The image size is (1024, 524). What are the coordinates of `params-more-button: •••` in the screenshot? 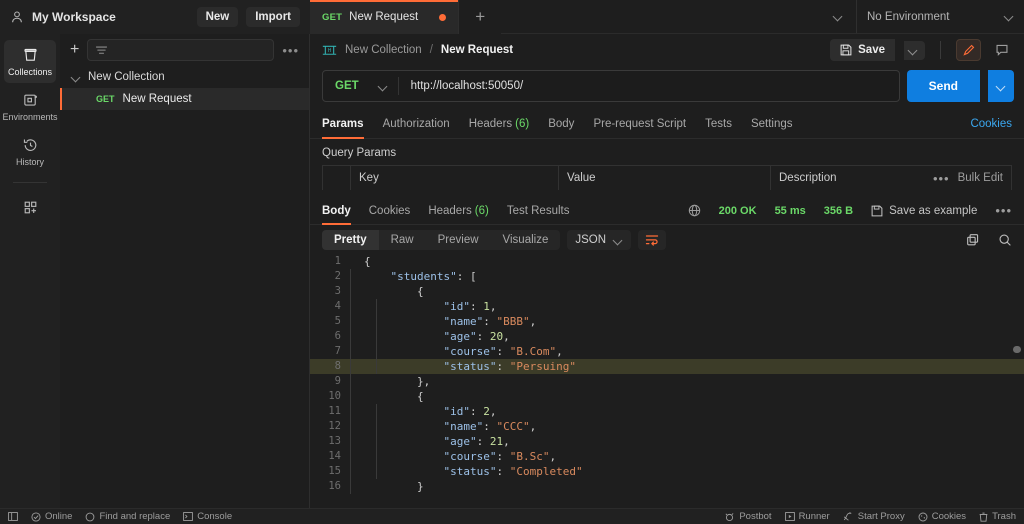 It's located at (941, 178).